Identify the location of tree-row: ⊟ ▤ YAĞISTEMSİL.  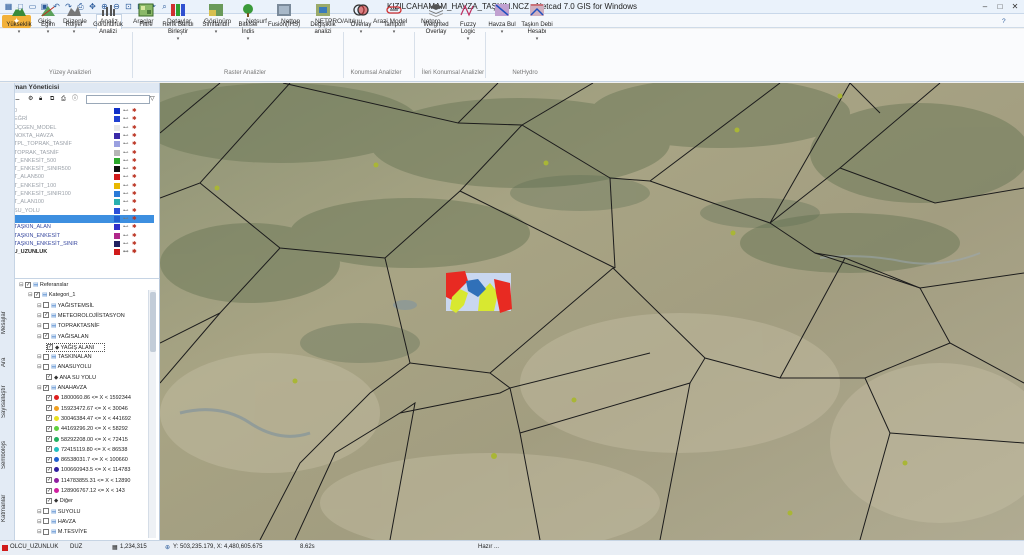
(65, 306).